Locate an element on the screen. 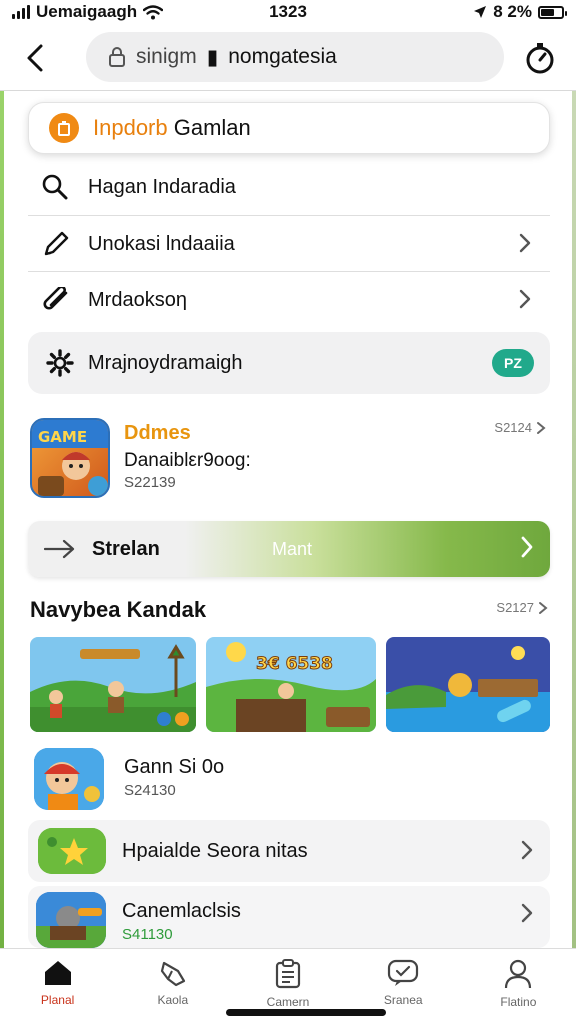 The image size is (576, 1024). chevron-left-icon is located at coordinates (35, 58).